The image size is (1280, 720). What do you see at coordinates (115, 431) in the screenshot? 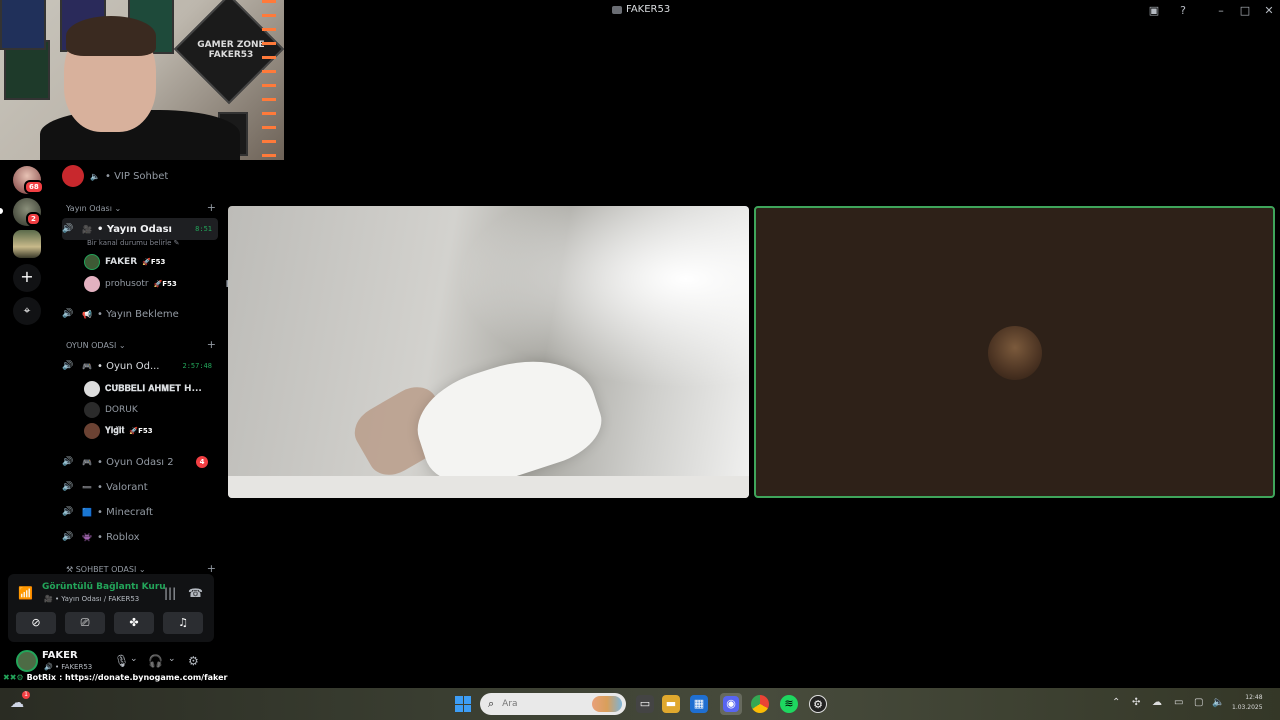
I see `user-name: 𝐘𝐢𝐠̆𝐢𝐭` at bounding box center [115, 431].